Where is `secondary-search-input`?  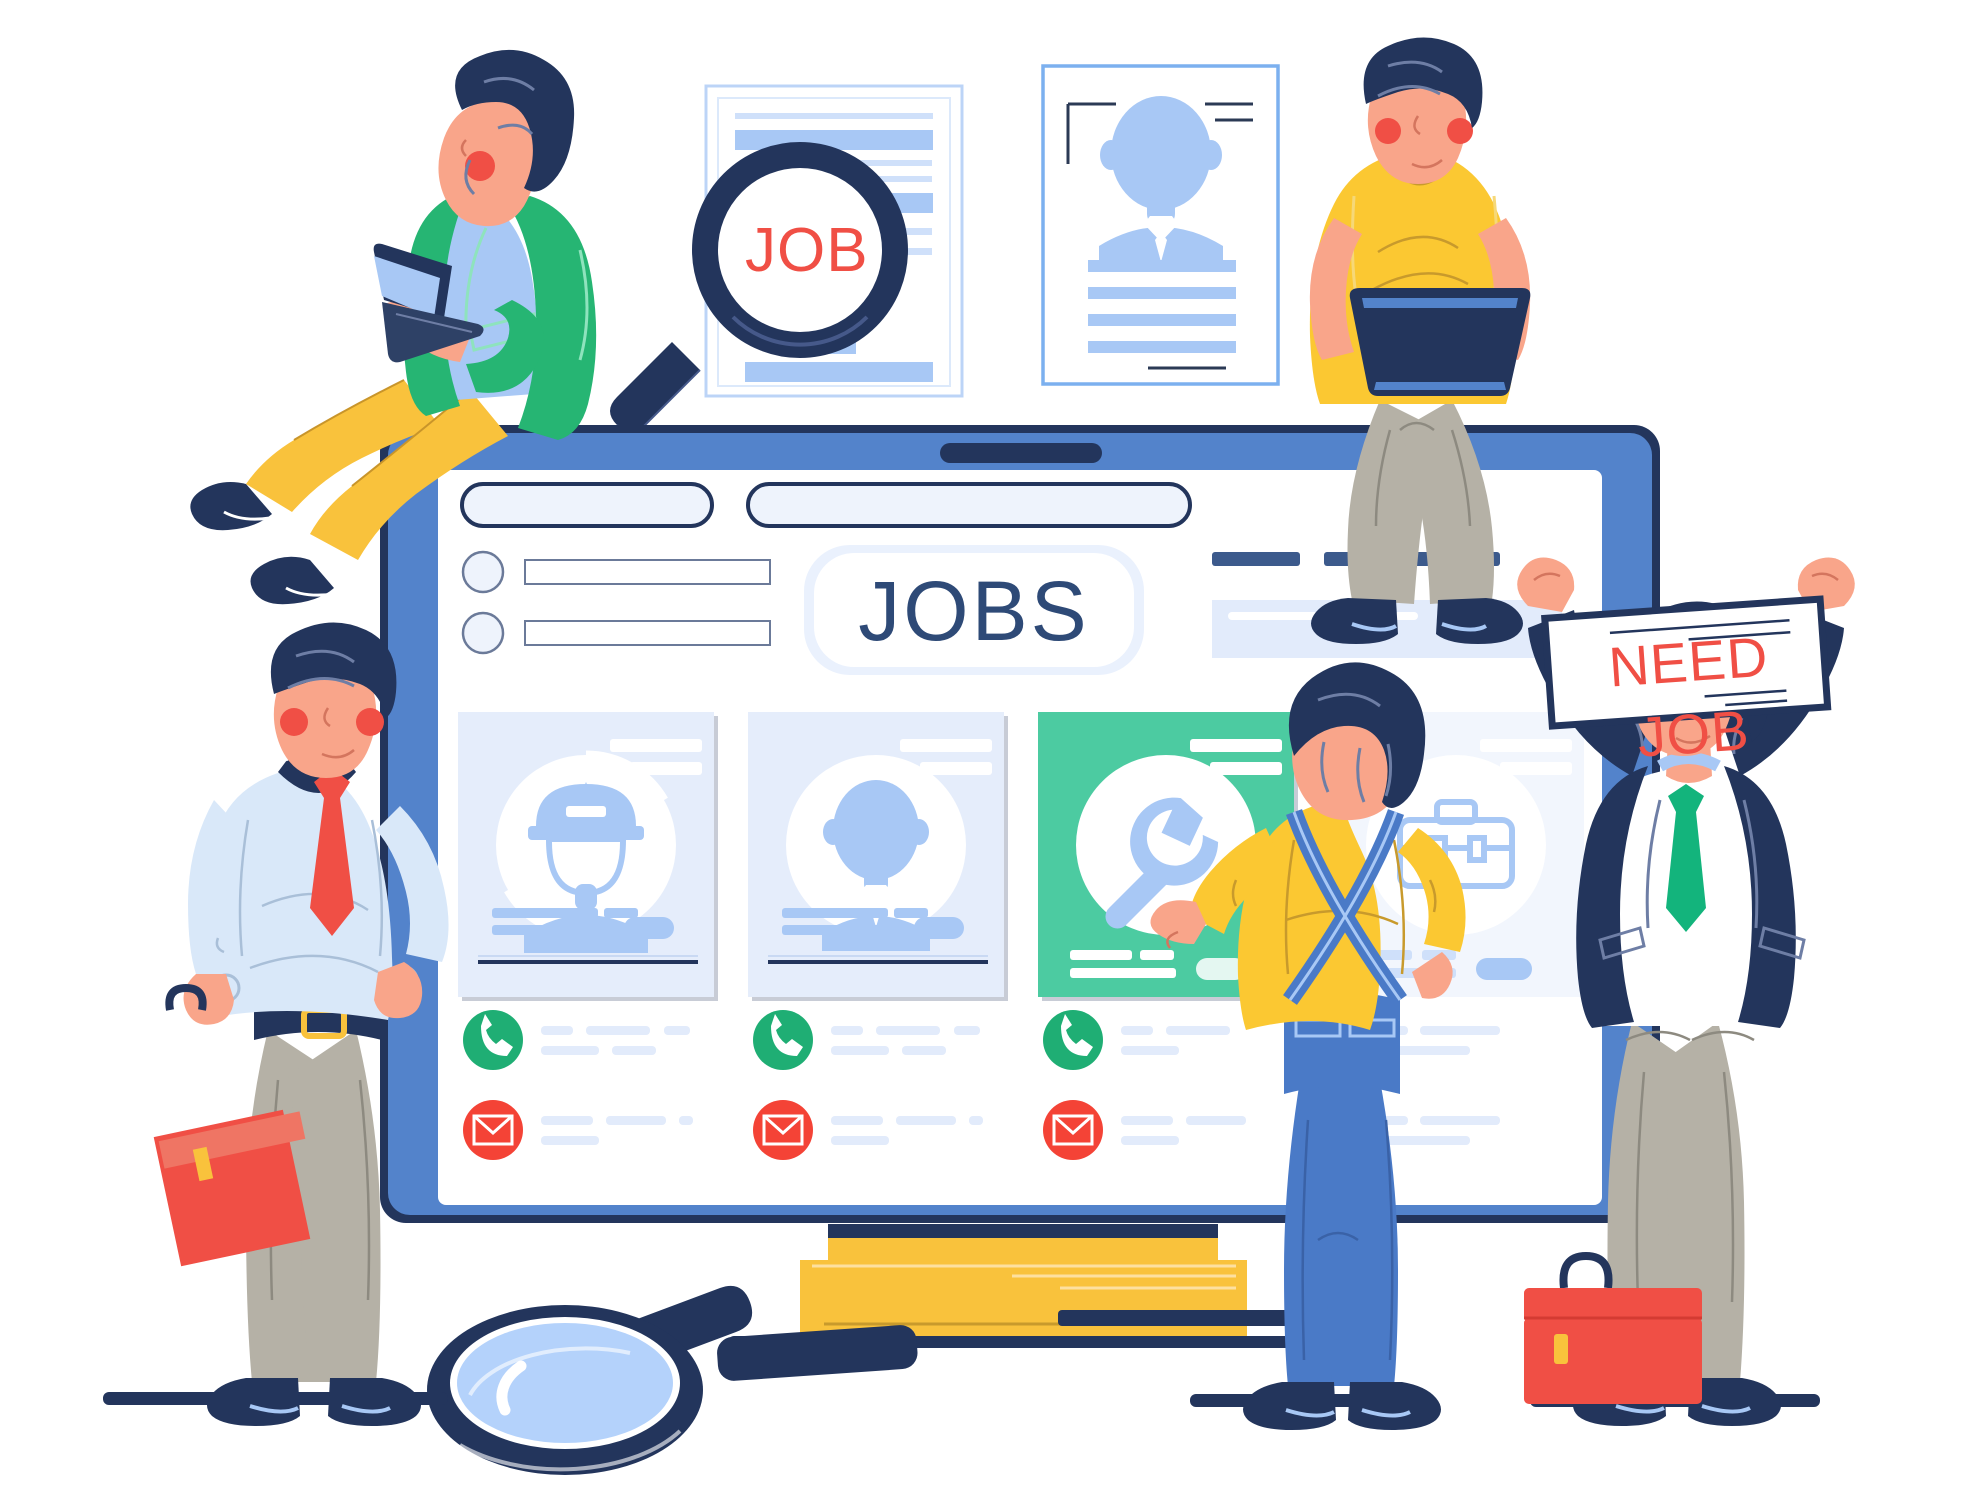 secondary-search-input is located at coordinates (969, 505).